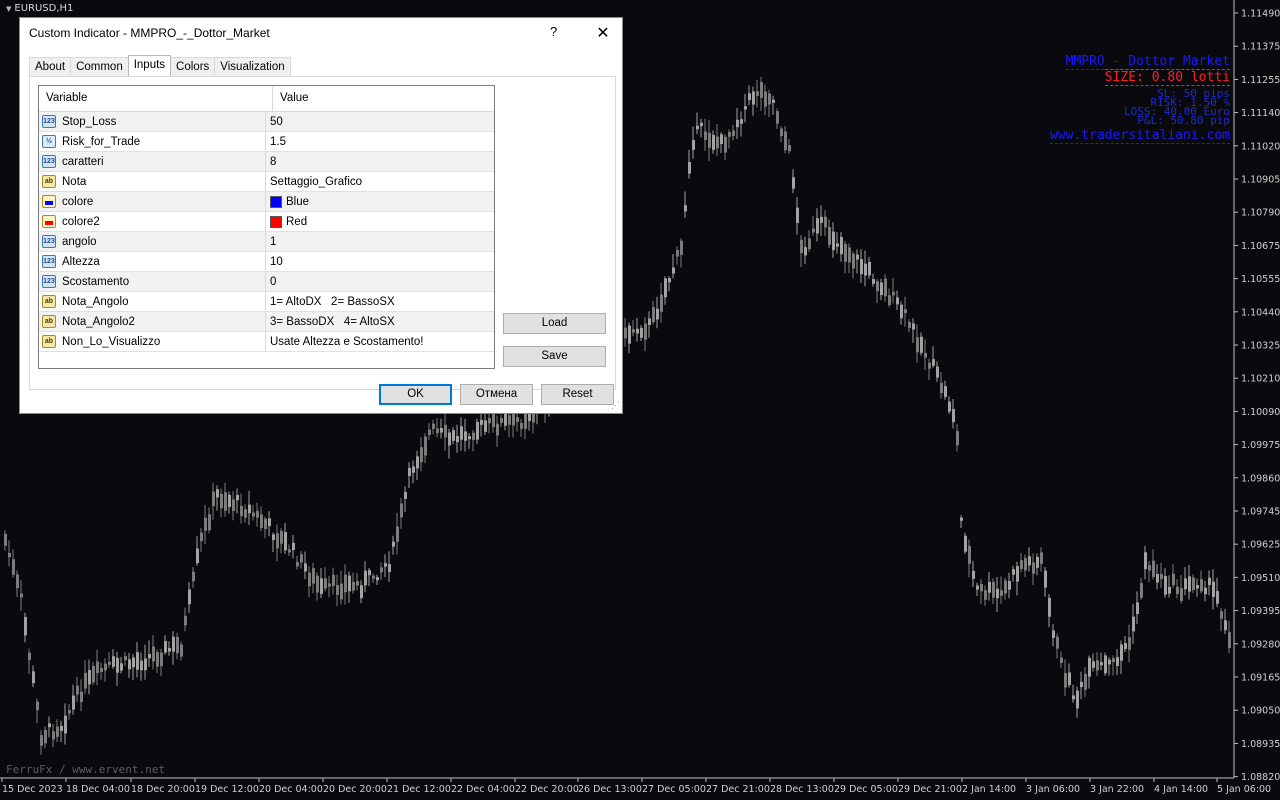  I want to click on param-value: Usate Altezza e Scostamento!, so click(347, 341).